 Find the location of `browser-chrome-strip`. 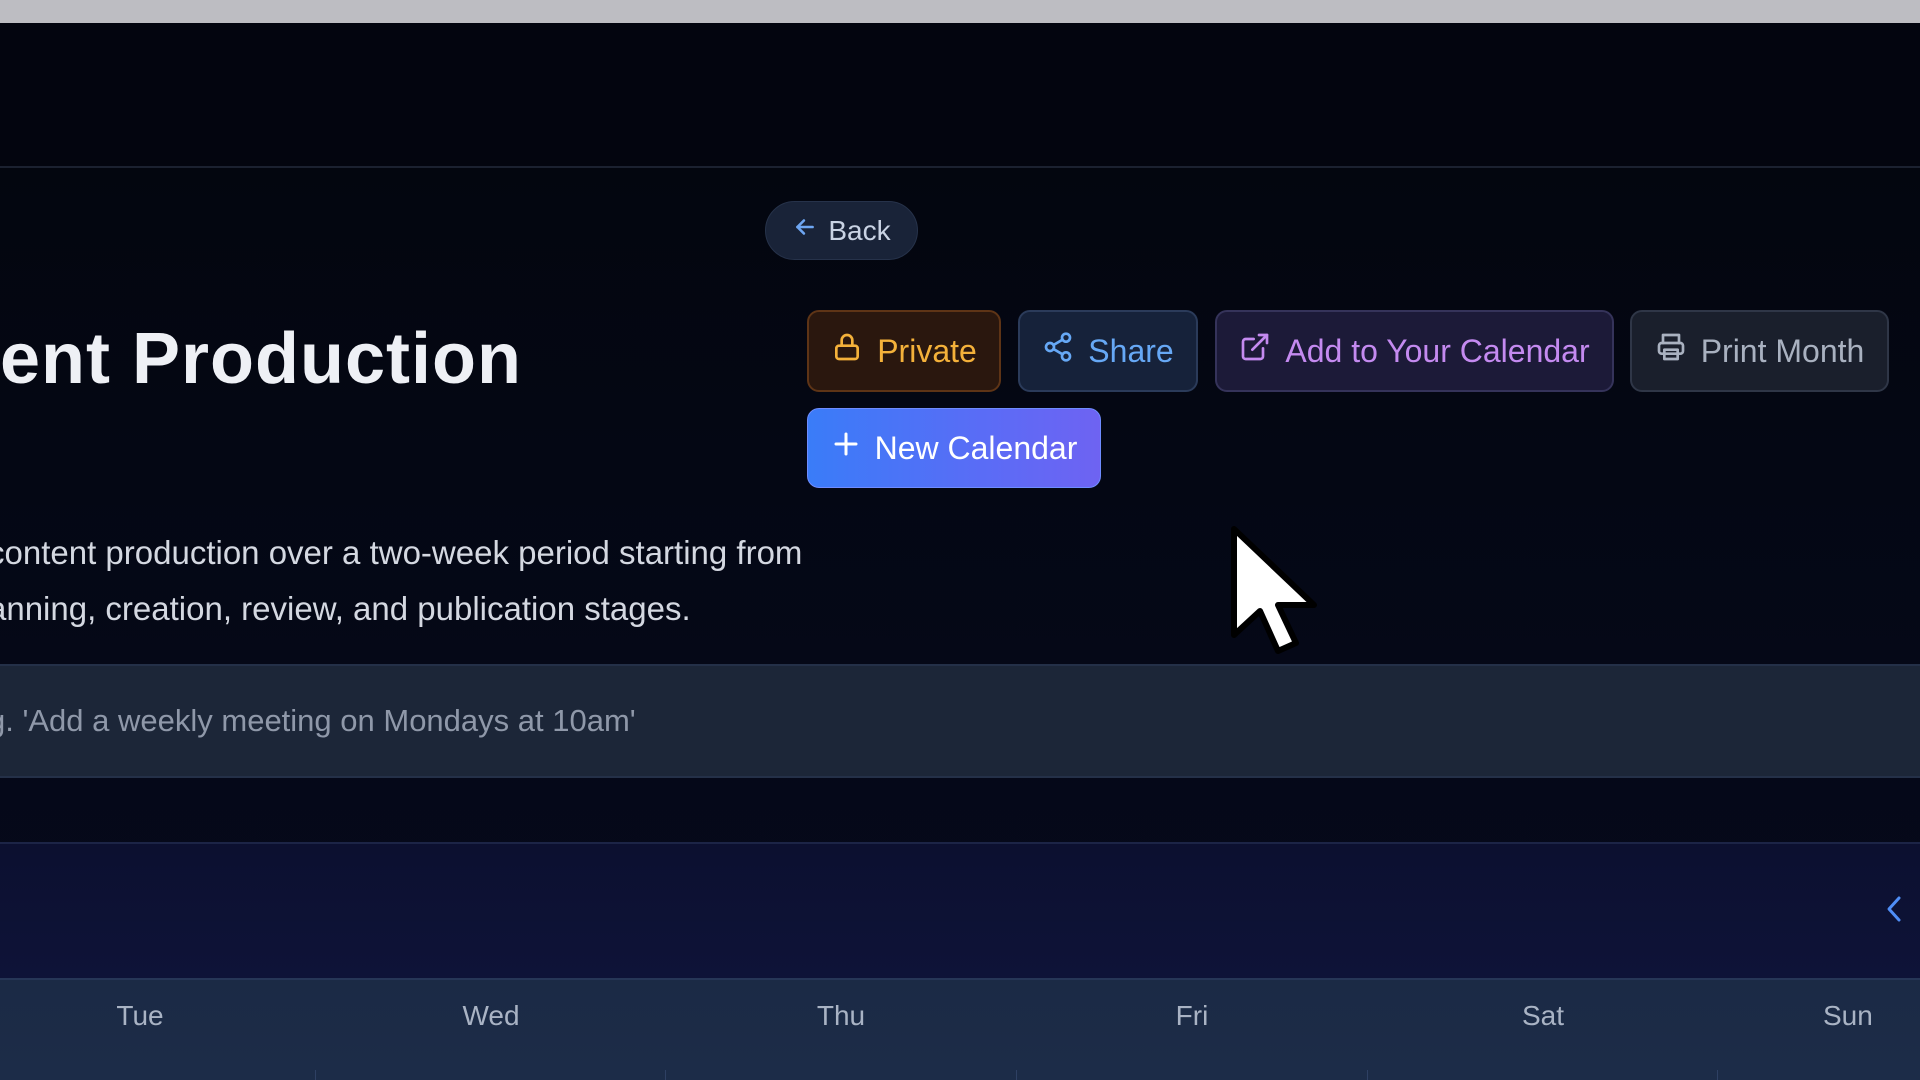

browser-chrome-strip is located at coordinates (960, 11).